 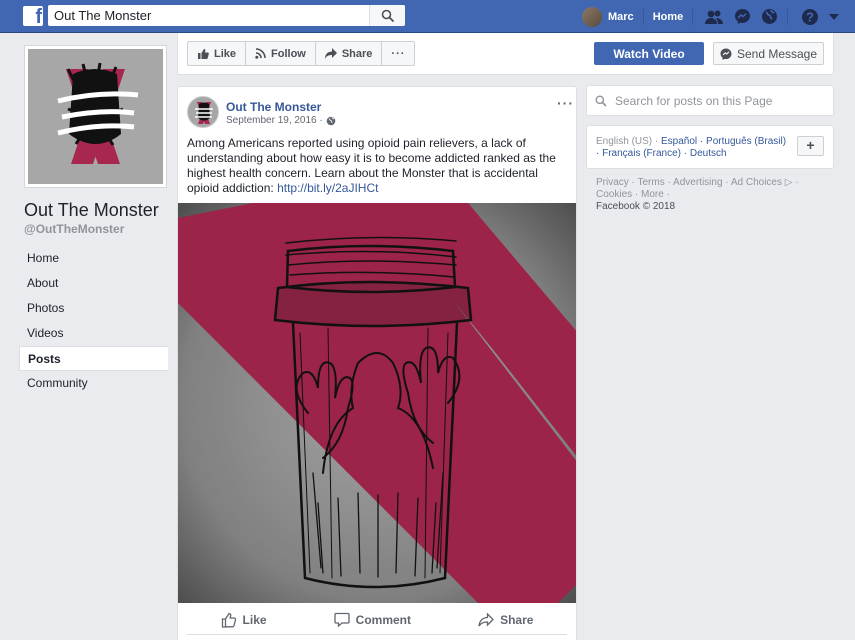 What do you see at coordinates (810, 146) in the screenshot?
I see `more-languages-button: +` at bounding box center [810, 146].